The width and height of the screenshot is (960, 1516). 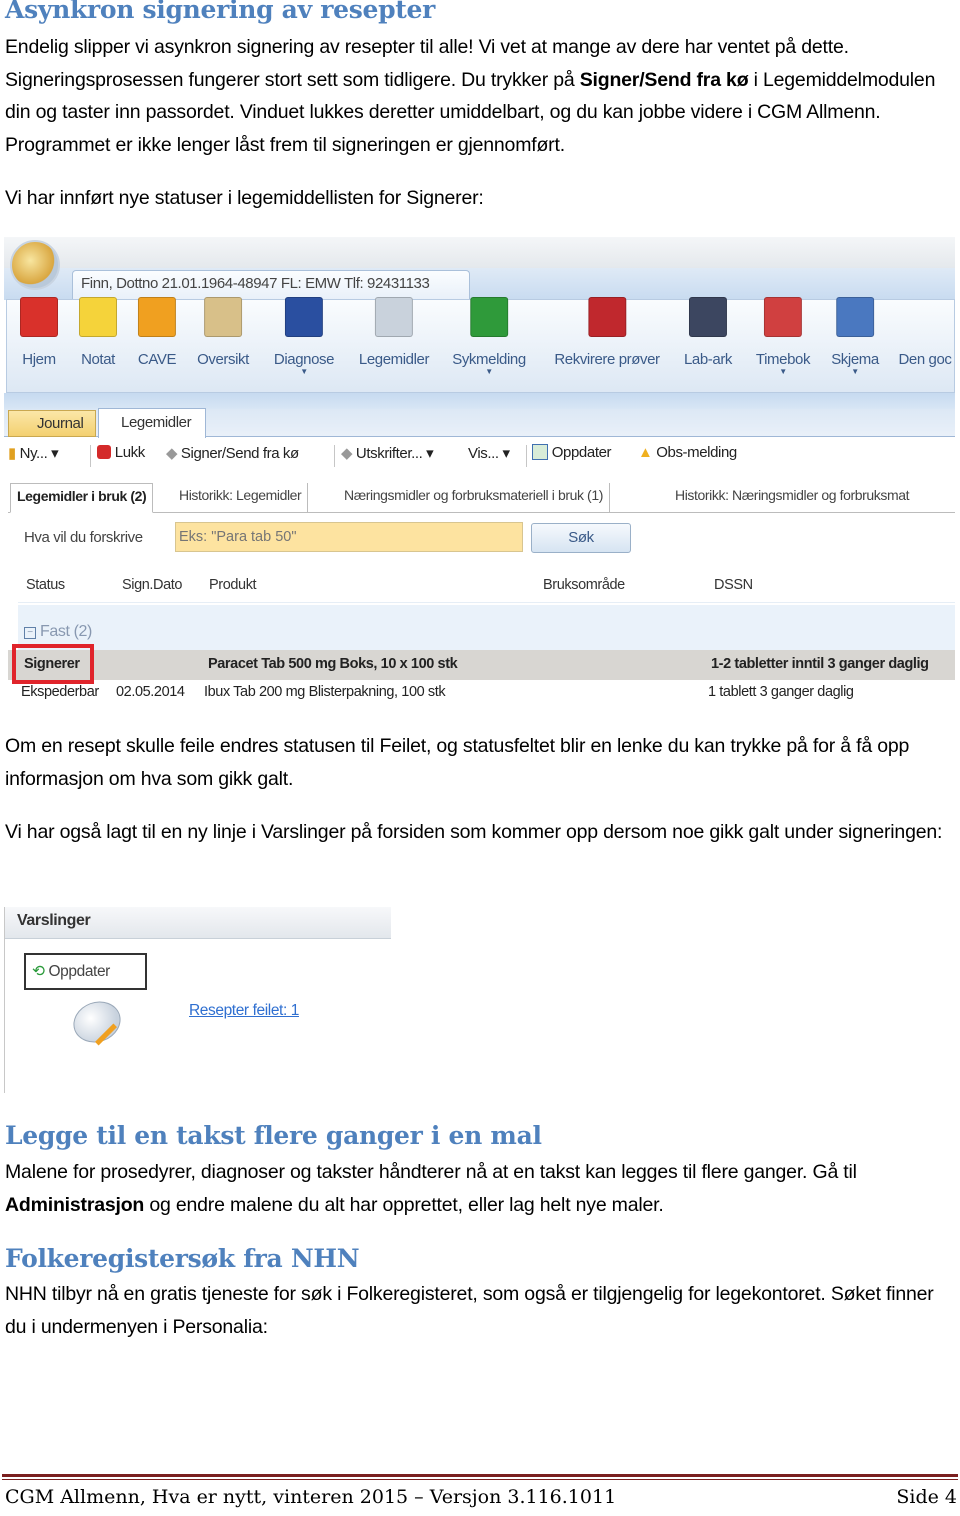 I want to click on row-product: Paracet Tab 500 mg Boks, 10 x 100 stk, so click(x=333, y=664).